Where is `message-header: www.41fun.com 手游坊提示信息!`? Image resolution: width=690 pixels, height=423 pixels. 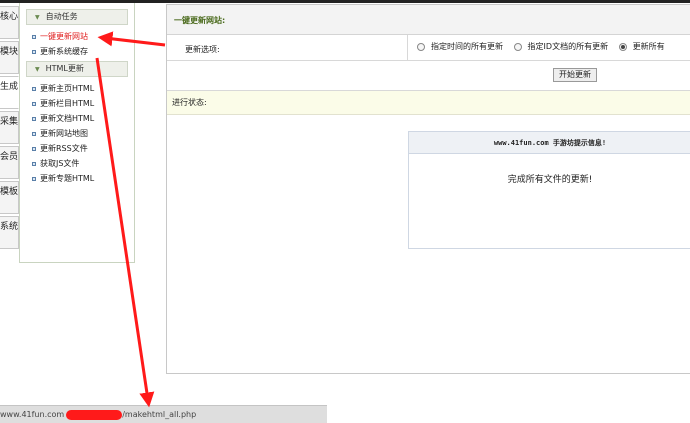 message-header: www.41fun.com 手游坊提示信息! is located at coordinates (549, 143).